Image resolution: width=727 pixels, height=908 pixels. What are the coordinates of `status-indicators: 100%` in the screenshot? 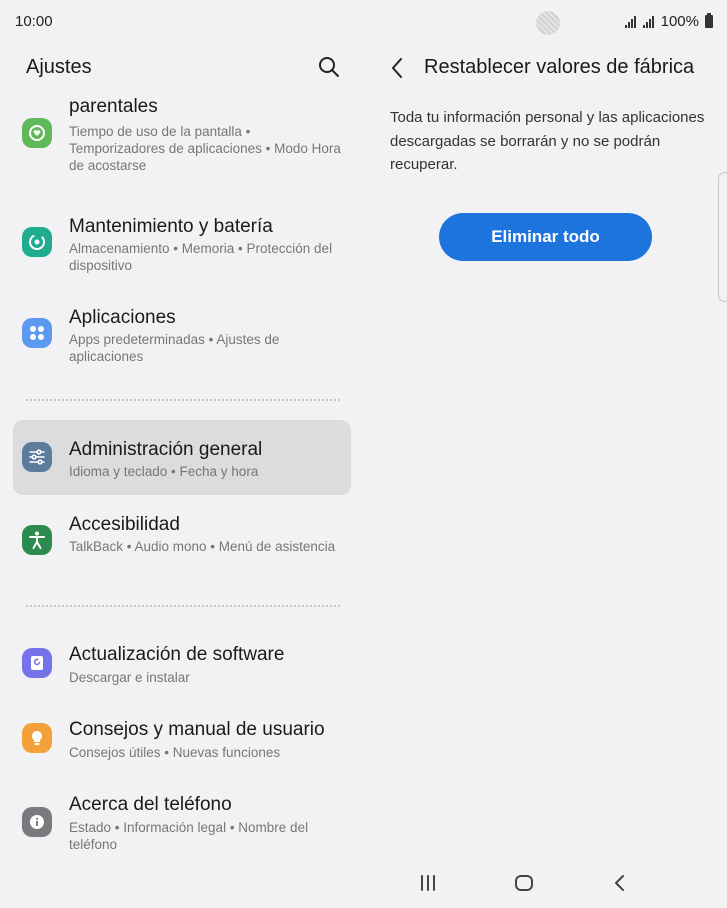 It's located at (668, 21).